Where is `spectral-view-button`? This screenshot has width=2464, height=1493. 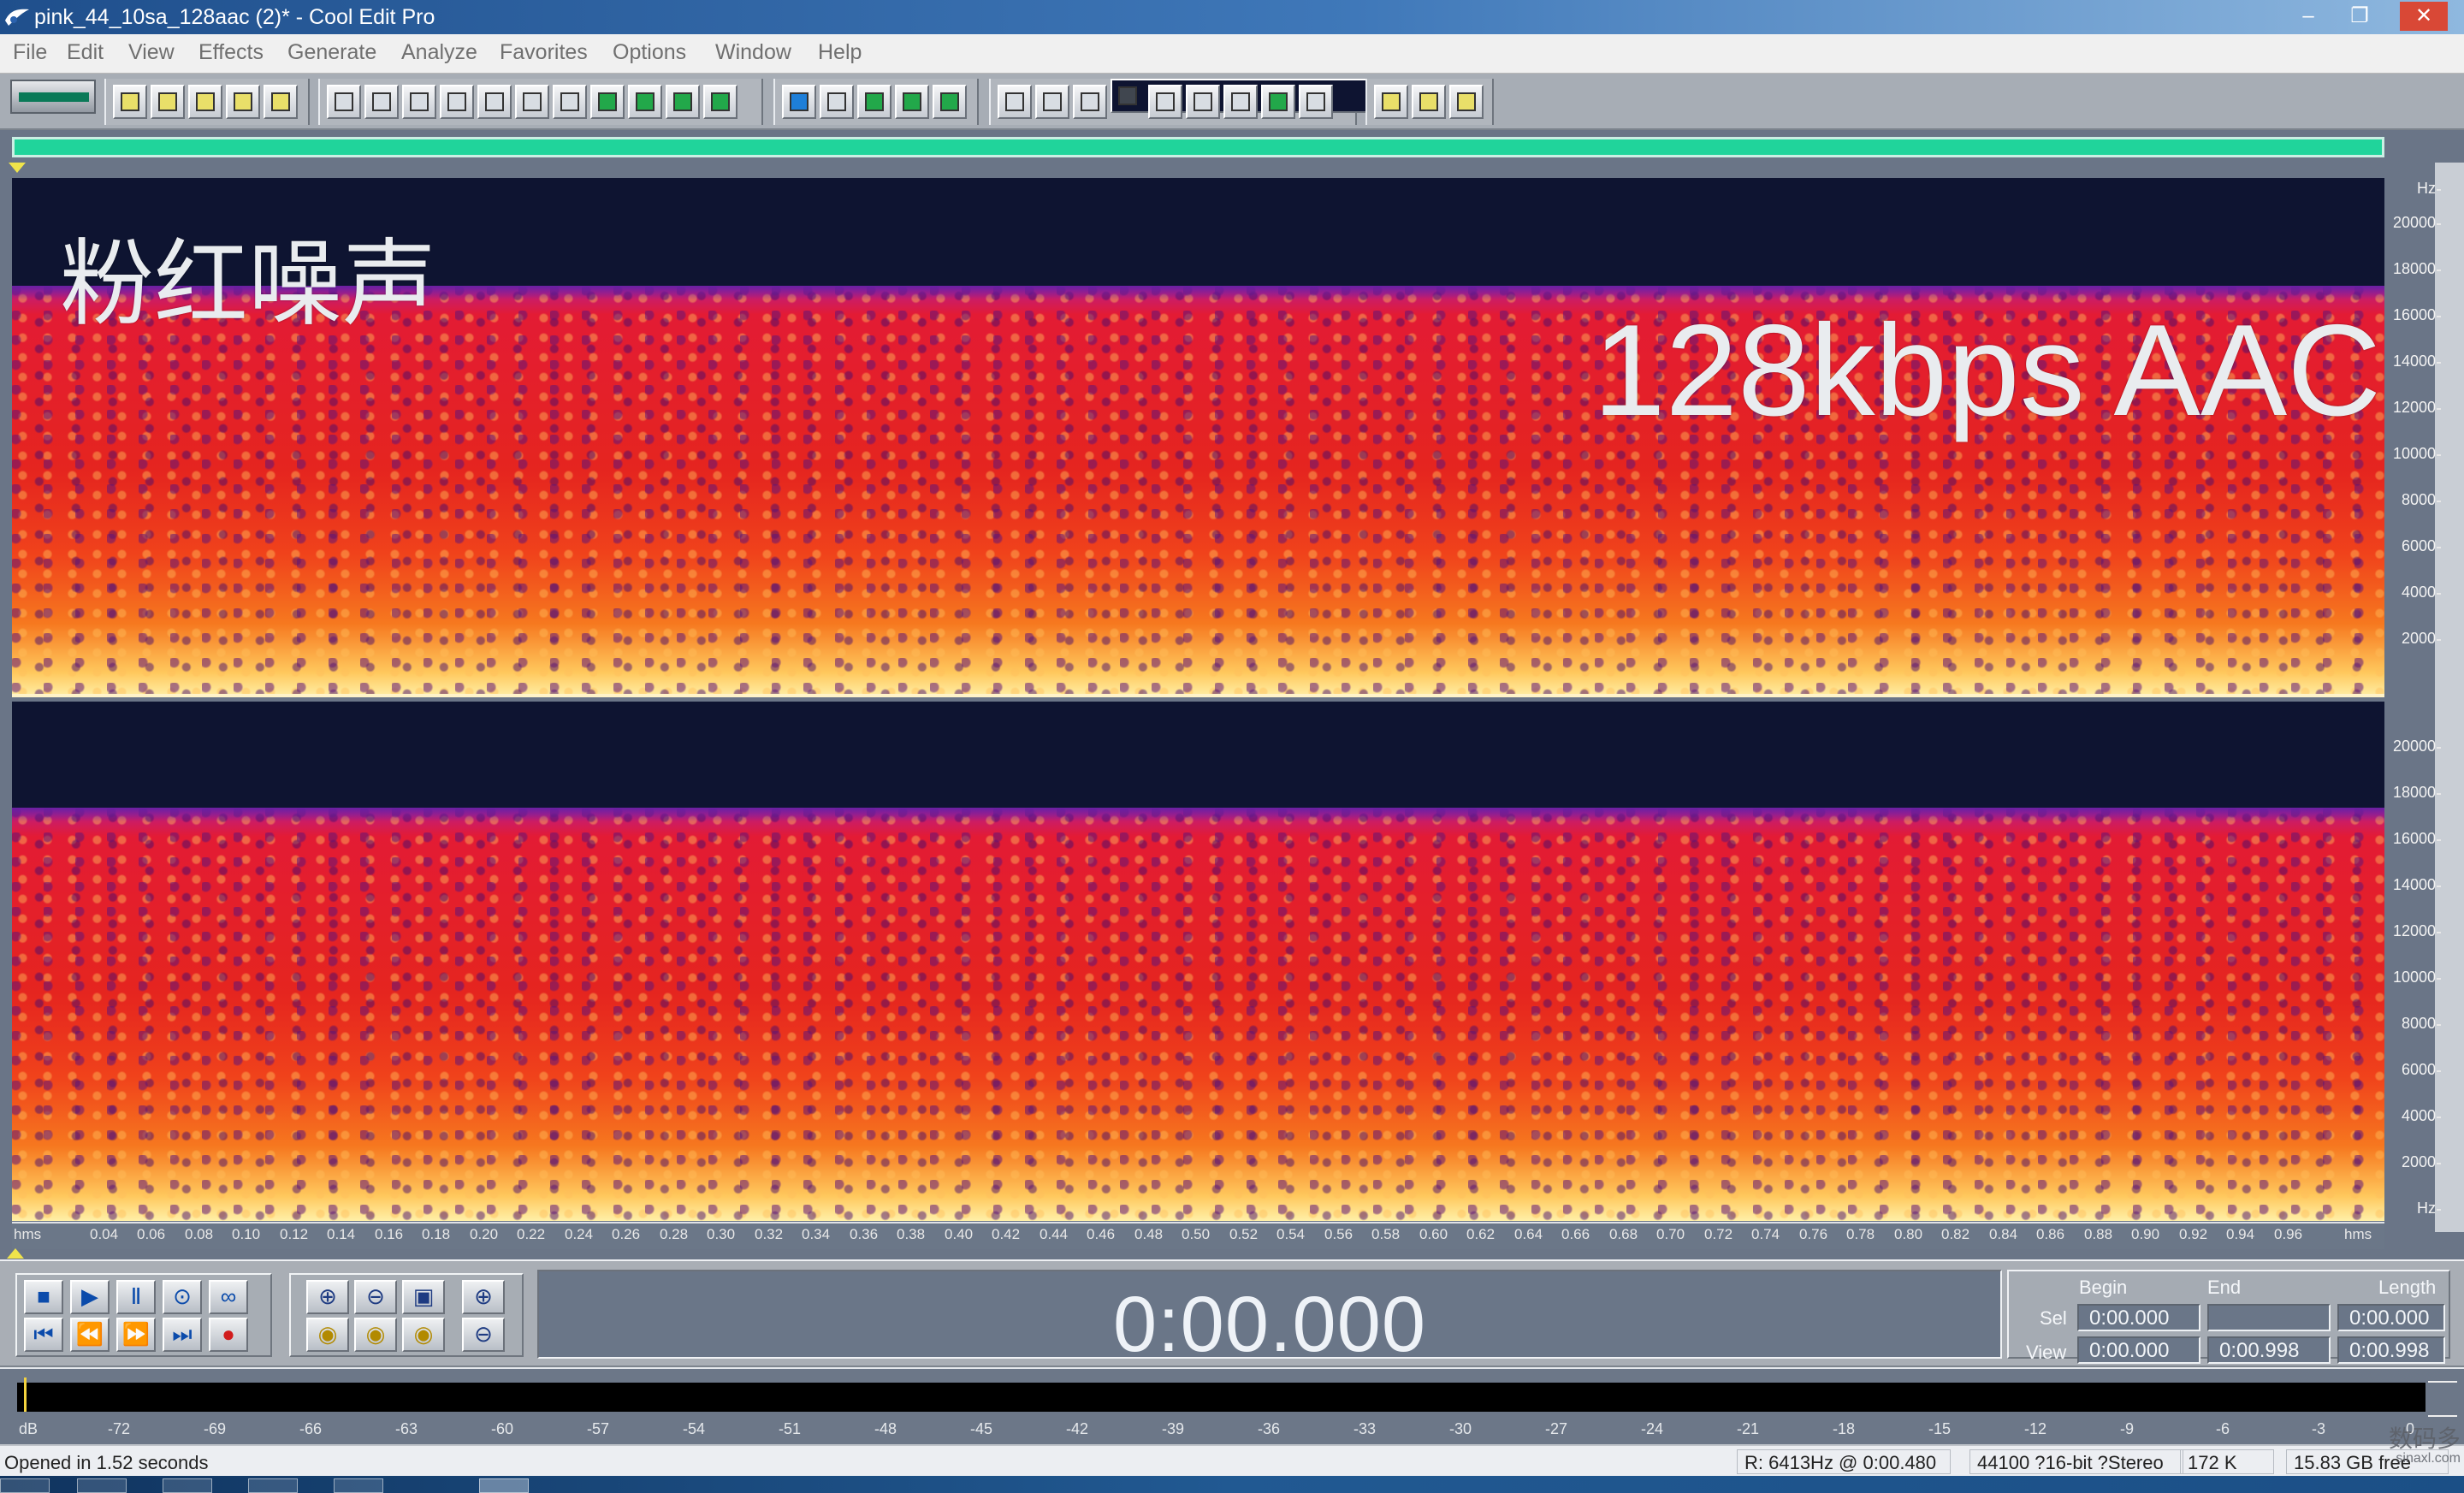 spectral-view-button is located at coordinates (799, 102).